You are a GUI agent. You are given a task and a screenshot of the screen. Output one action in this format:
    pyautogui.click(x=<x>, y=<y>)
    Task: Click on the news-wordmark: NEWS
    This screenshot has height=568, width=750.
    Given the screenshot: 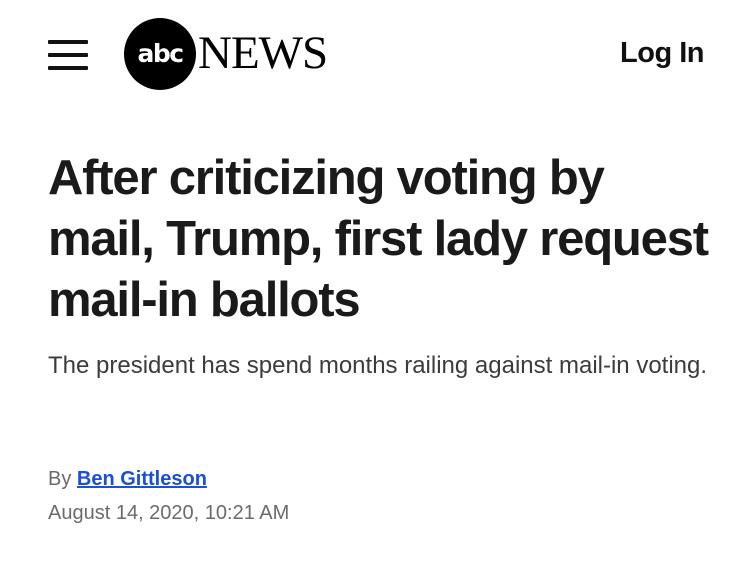 What is the action you would take?
    pyautogui.click(x=263, y=53)
    